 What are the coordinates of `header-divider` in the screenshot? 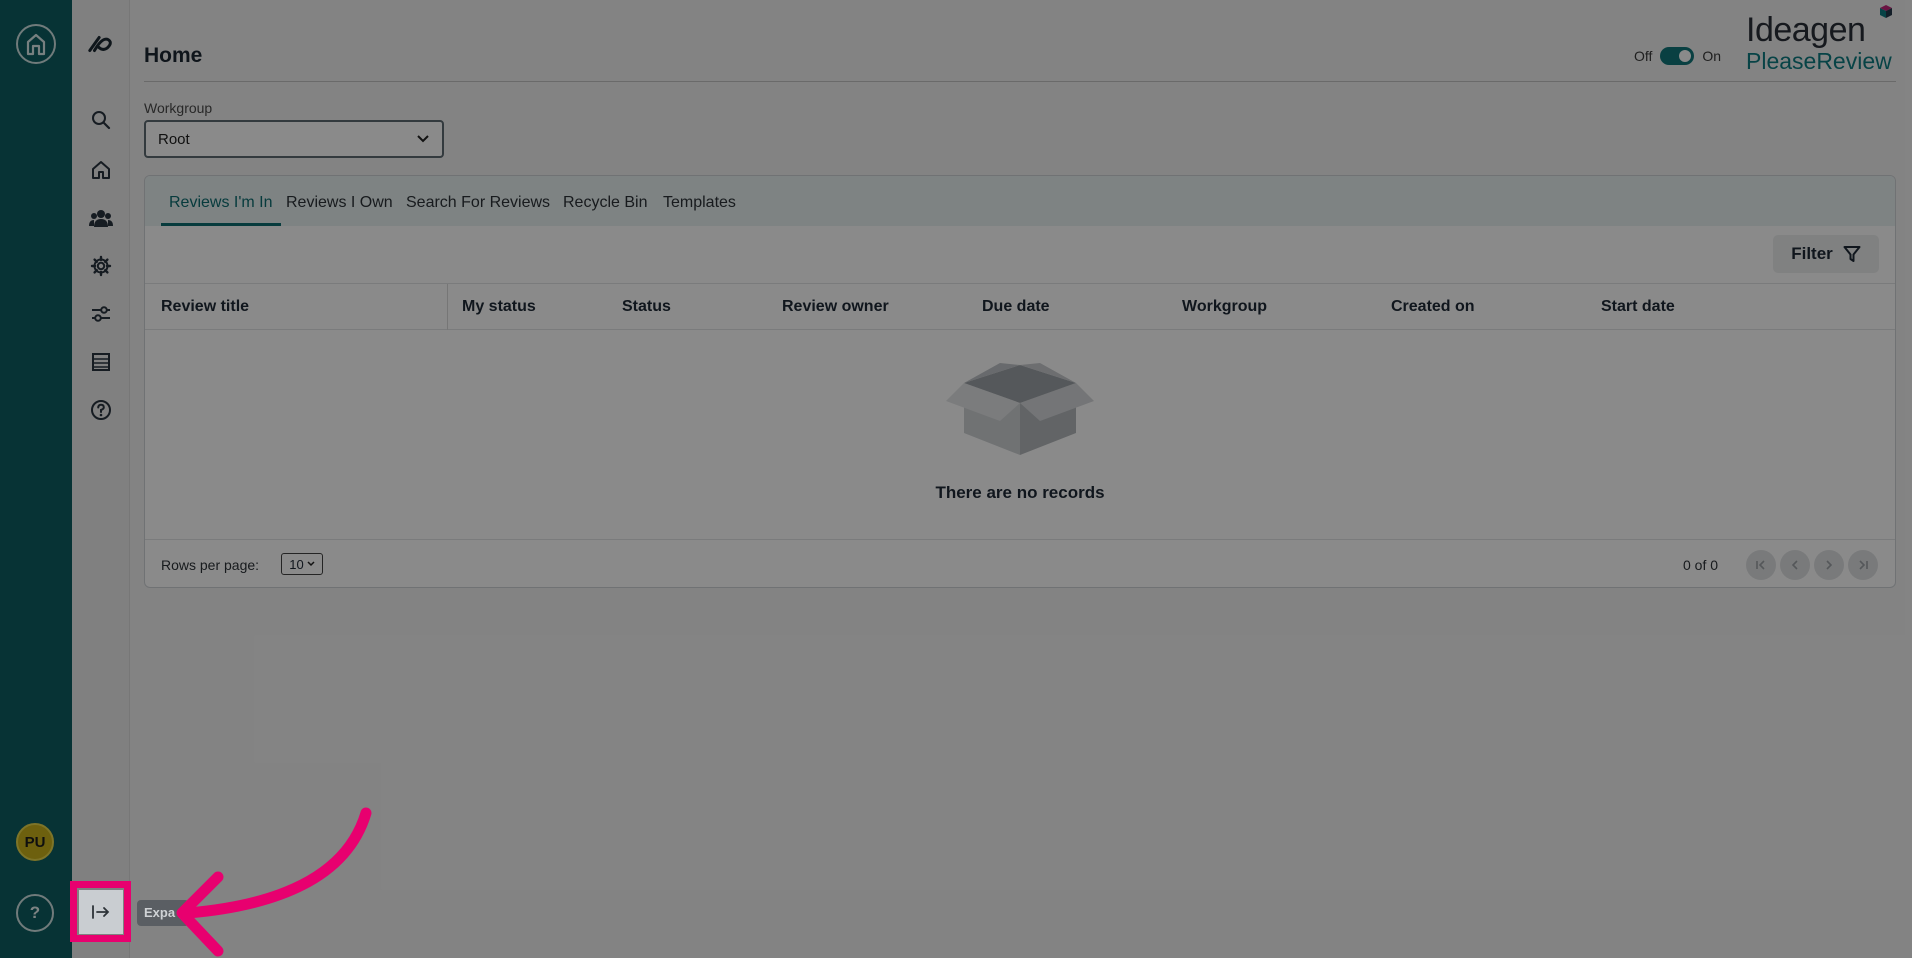 It's located at (1020, 81).